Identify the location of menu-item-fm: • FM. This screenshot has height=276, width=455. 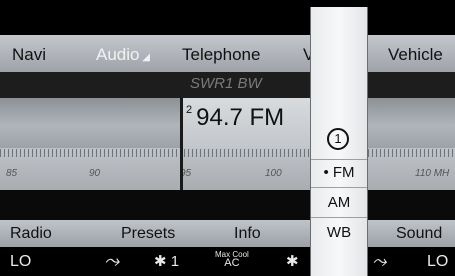
(339, 173).